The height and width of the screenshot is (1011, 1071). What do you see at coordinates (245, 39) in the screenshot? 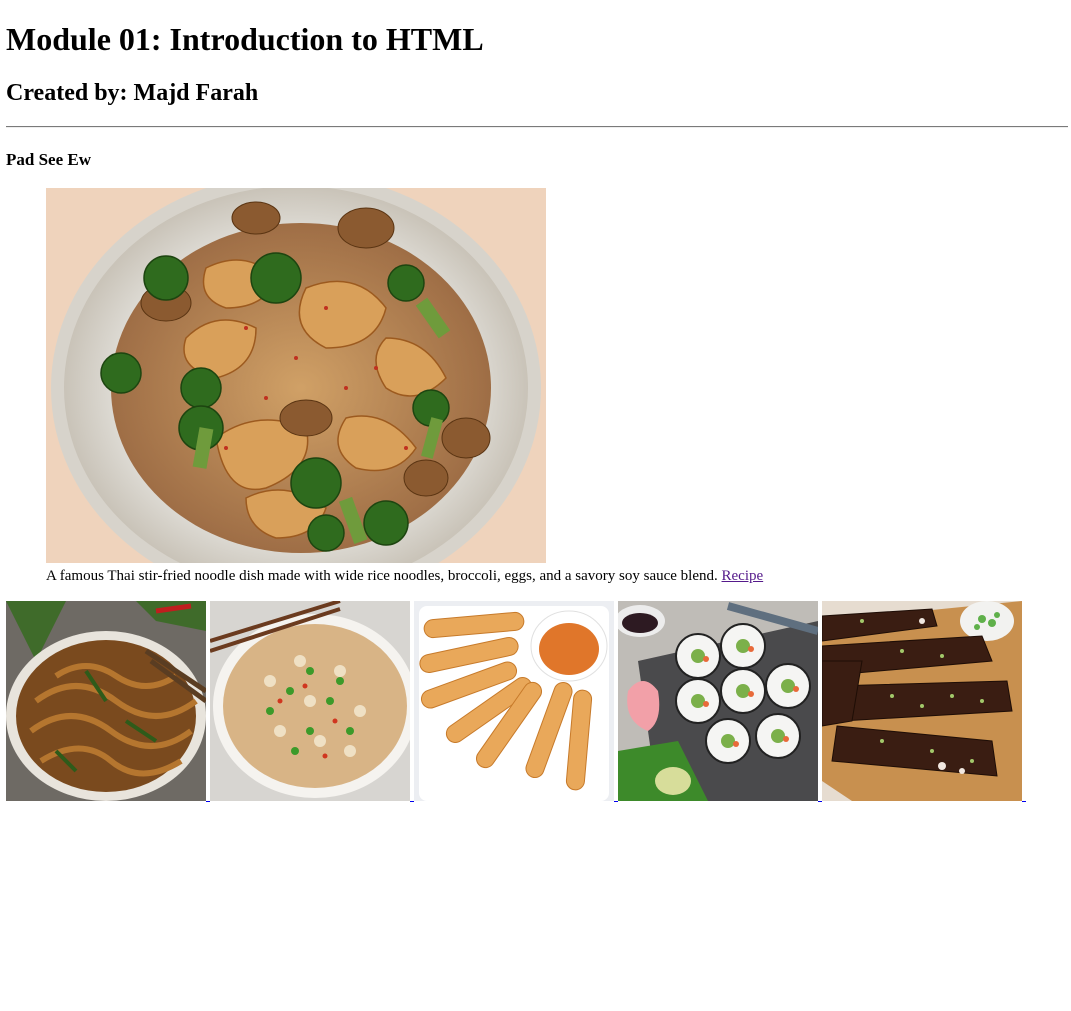
I see `page-title: Module 01: Introduction to HTML` at bounding box center [245, 39].